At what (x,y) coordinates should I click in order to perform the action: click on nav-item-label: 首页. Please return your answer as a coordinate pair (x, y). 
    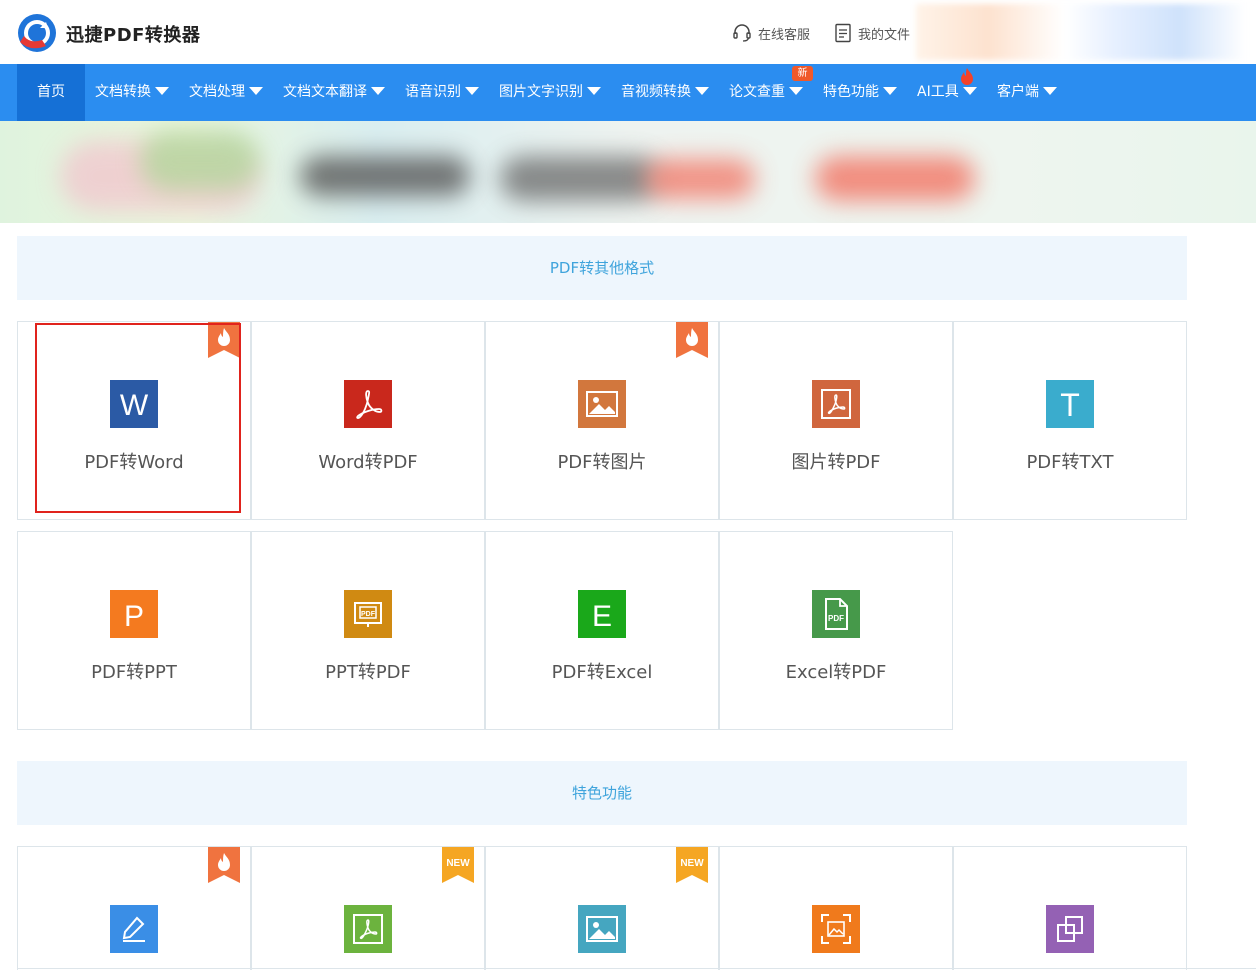
    Looking at the image, I should click on (51, 92).